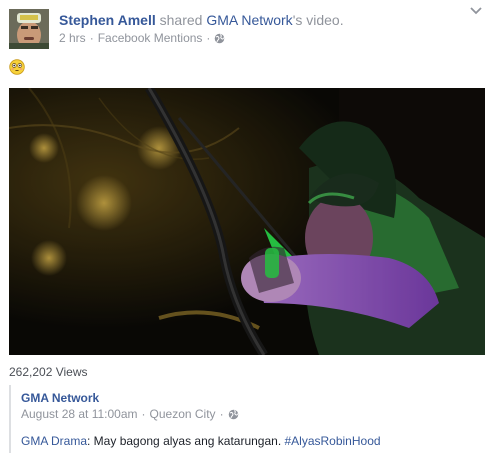  I want to click on post-meta: 2 hrs · Facebook Mentions ·, so click(142, 38).